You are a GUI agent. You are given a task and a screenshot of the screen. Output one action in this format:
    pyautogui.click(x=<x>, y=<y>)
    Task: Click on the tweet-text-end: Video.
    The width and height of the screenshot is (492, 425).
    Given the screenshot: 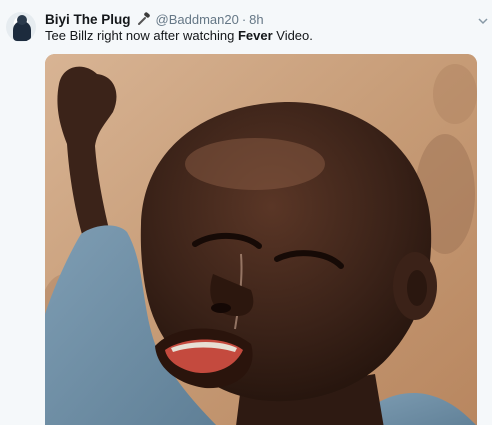 What is the action you would take?
    pyautogui.click(x=292, y=35)
    